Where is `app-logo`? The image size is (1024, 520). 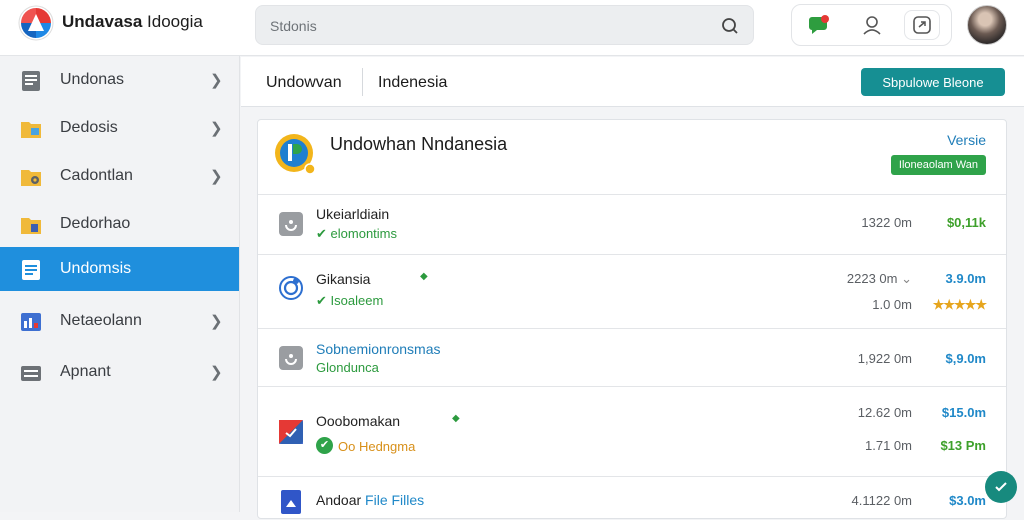
app-logo is located at coordinates (36, 23).